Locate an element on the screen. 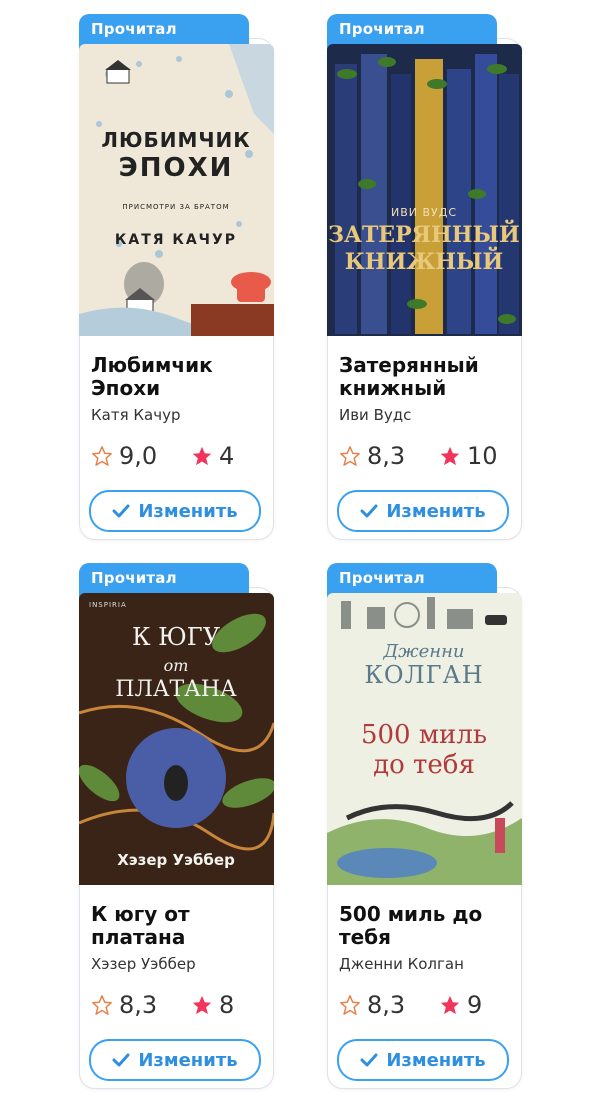  rating-row: 8,3 10 is located at coordinates (426, 457).